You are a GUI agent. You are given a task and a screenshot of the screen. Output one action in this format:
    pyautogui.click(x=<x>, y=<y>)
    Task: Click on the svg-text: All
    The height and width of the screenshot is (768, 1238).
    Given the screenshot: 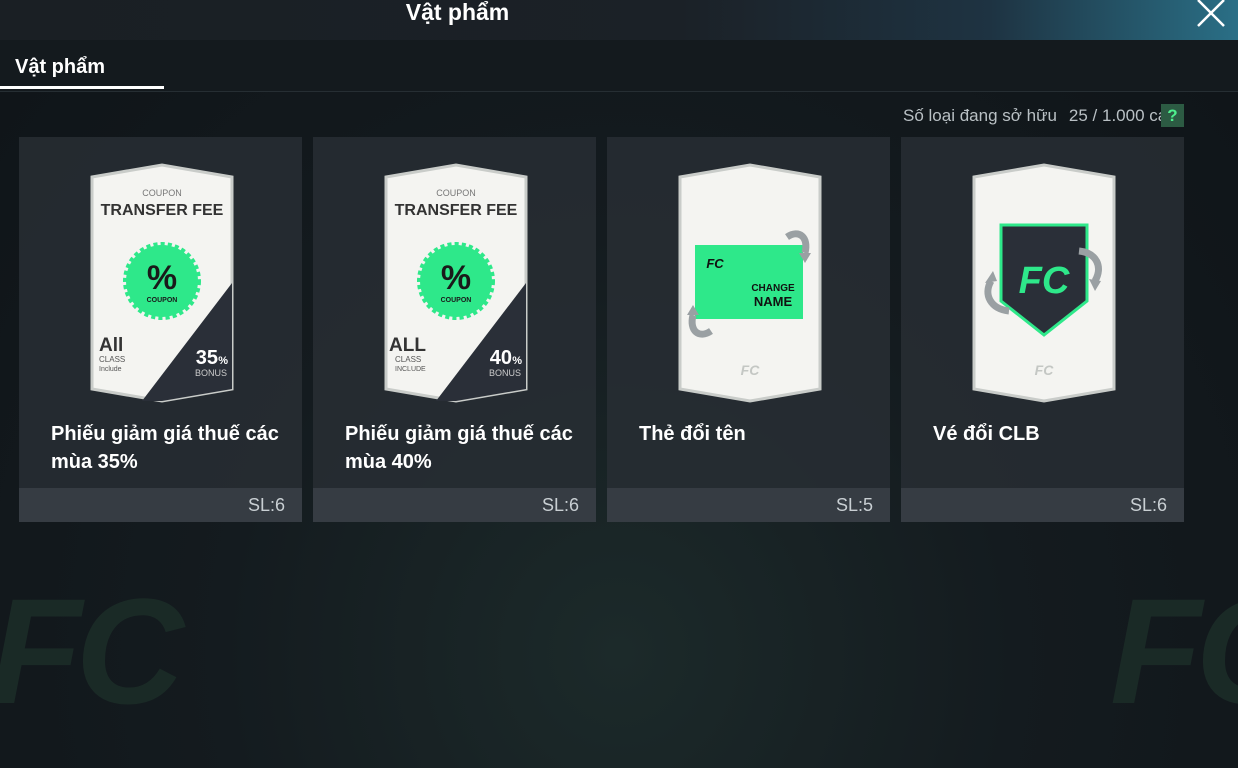 What is the action you would take?
    pyautogui.click(x=111, y=345)
    